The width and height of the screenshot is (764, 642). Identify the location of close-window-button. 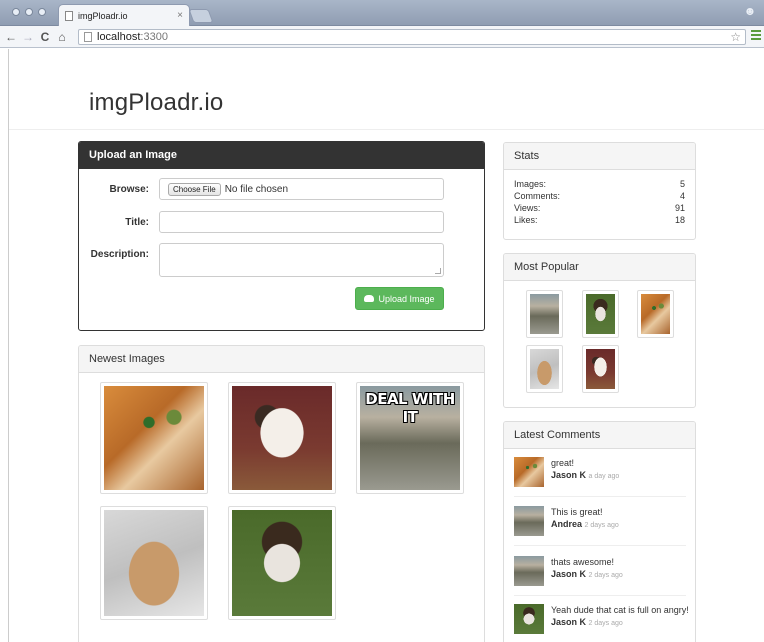
(16, 12).